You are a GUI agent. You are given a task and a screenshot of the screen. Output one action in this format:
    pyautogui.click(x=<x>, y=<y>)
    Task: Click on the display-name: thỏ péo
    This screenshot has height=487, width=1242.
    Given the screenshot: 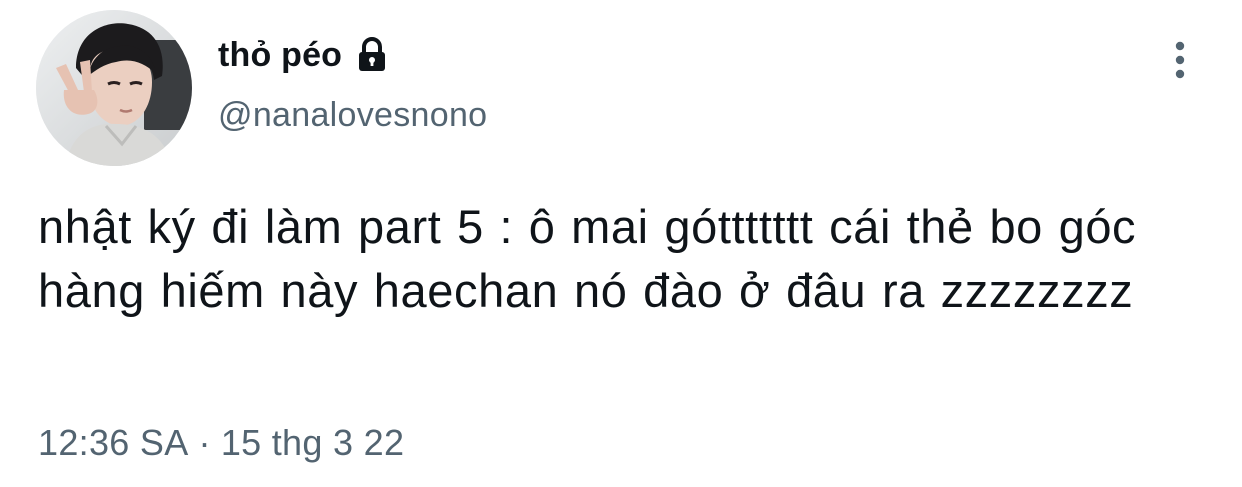 What is the action you would take?
    pyautogui.click(x=280, y=55)
    